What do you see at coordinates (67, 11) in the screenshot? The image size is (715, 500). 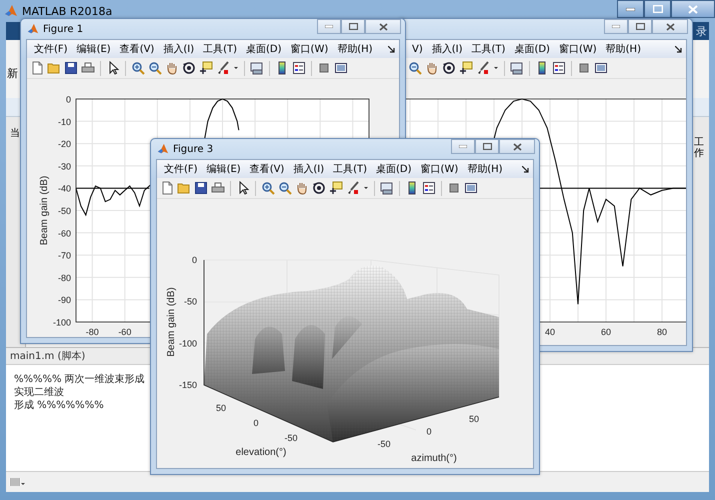 I see `window-title: MATLAB R2018a` at bounding box center [67, 11].